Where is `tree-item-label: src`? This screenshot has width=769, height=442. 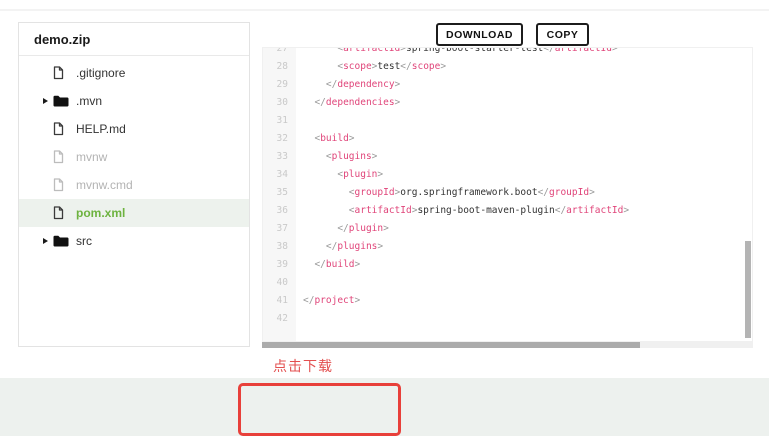 tree-item-label: src is located at coordinates (84, 241).